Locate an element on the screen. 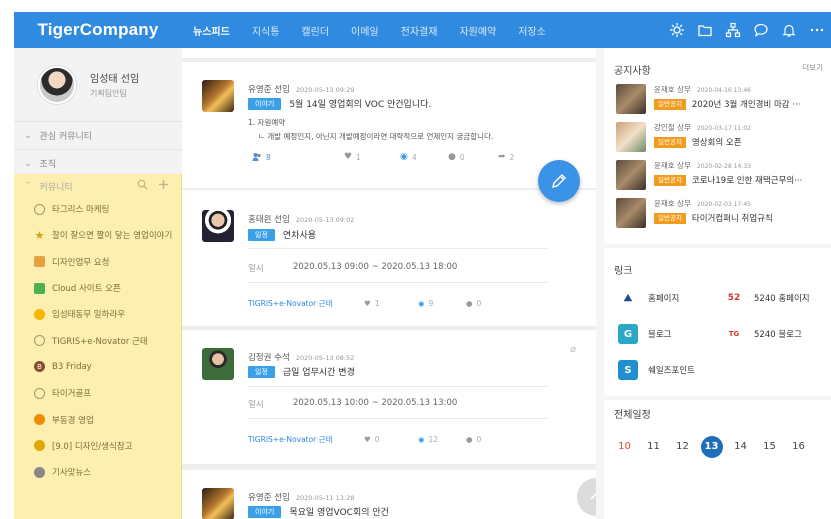  pencil-icon is located at coordinates (559, 181).